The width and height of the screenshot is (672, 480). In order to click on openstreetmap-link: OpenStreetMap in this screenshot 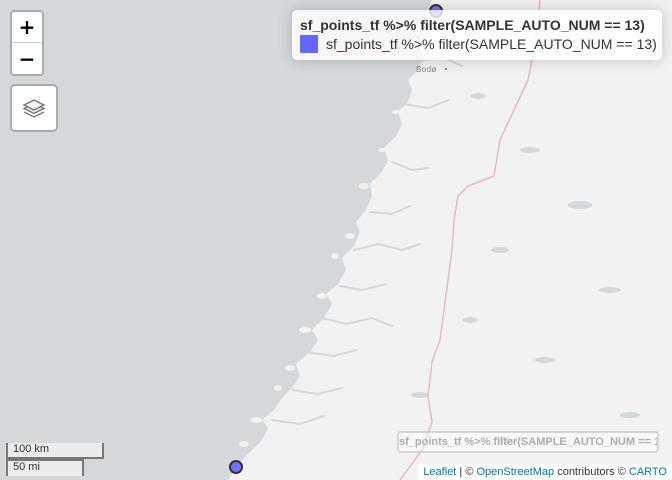, I will do `click(515, 472)`.